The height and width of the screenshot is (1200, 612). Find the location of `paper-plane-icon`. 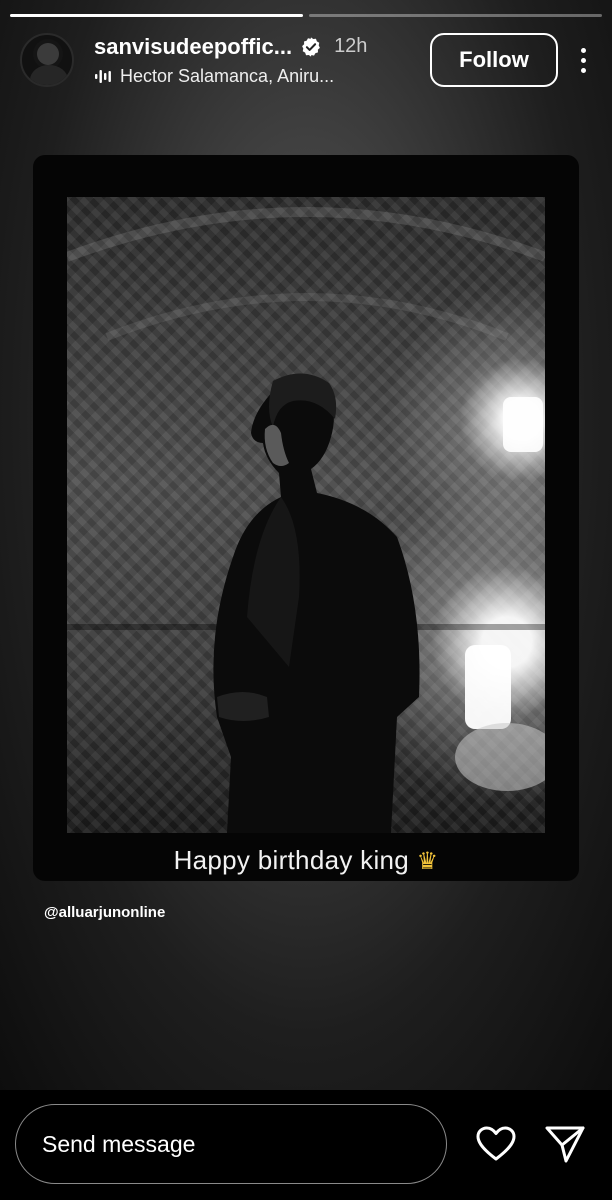

paper-plane-icon is located at coordinates (565, 1144).